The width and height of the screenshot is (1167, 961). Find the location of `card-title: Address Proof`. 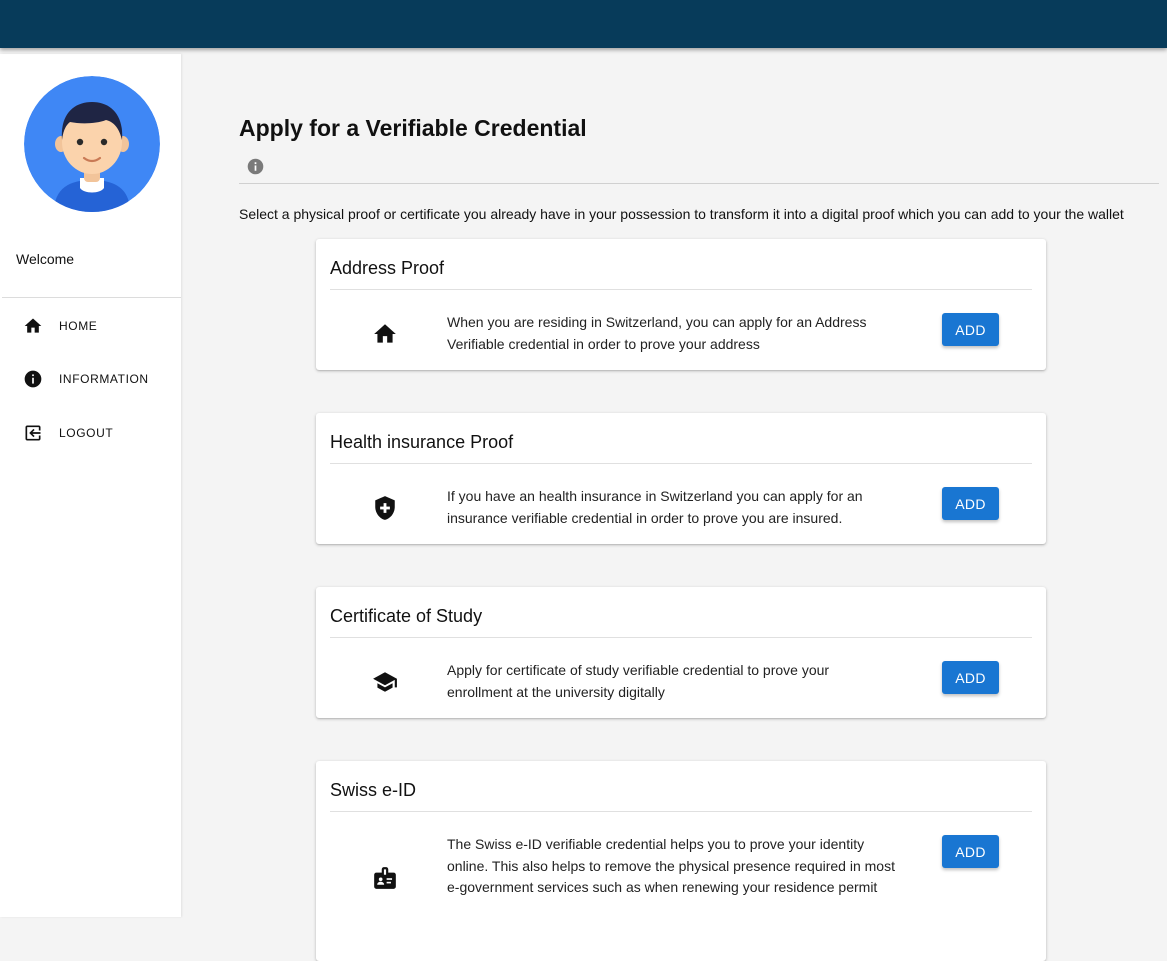

card-title: Address Proof is located at coordinates (387, 268).